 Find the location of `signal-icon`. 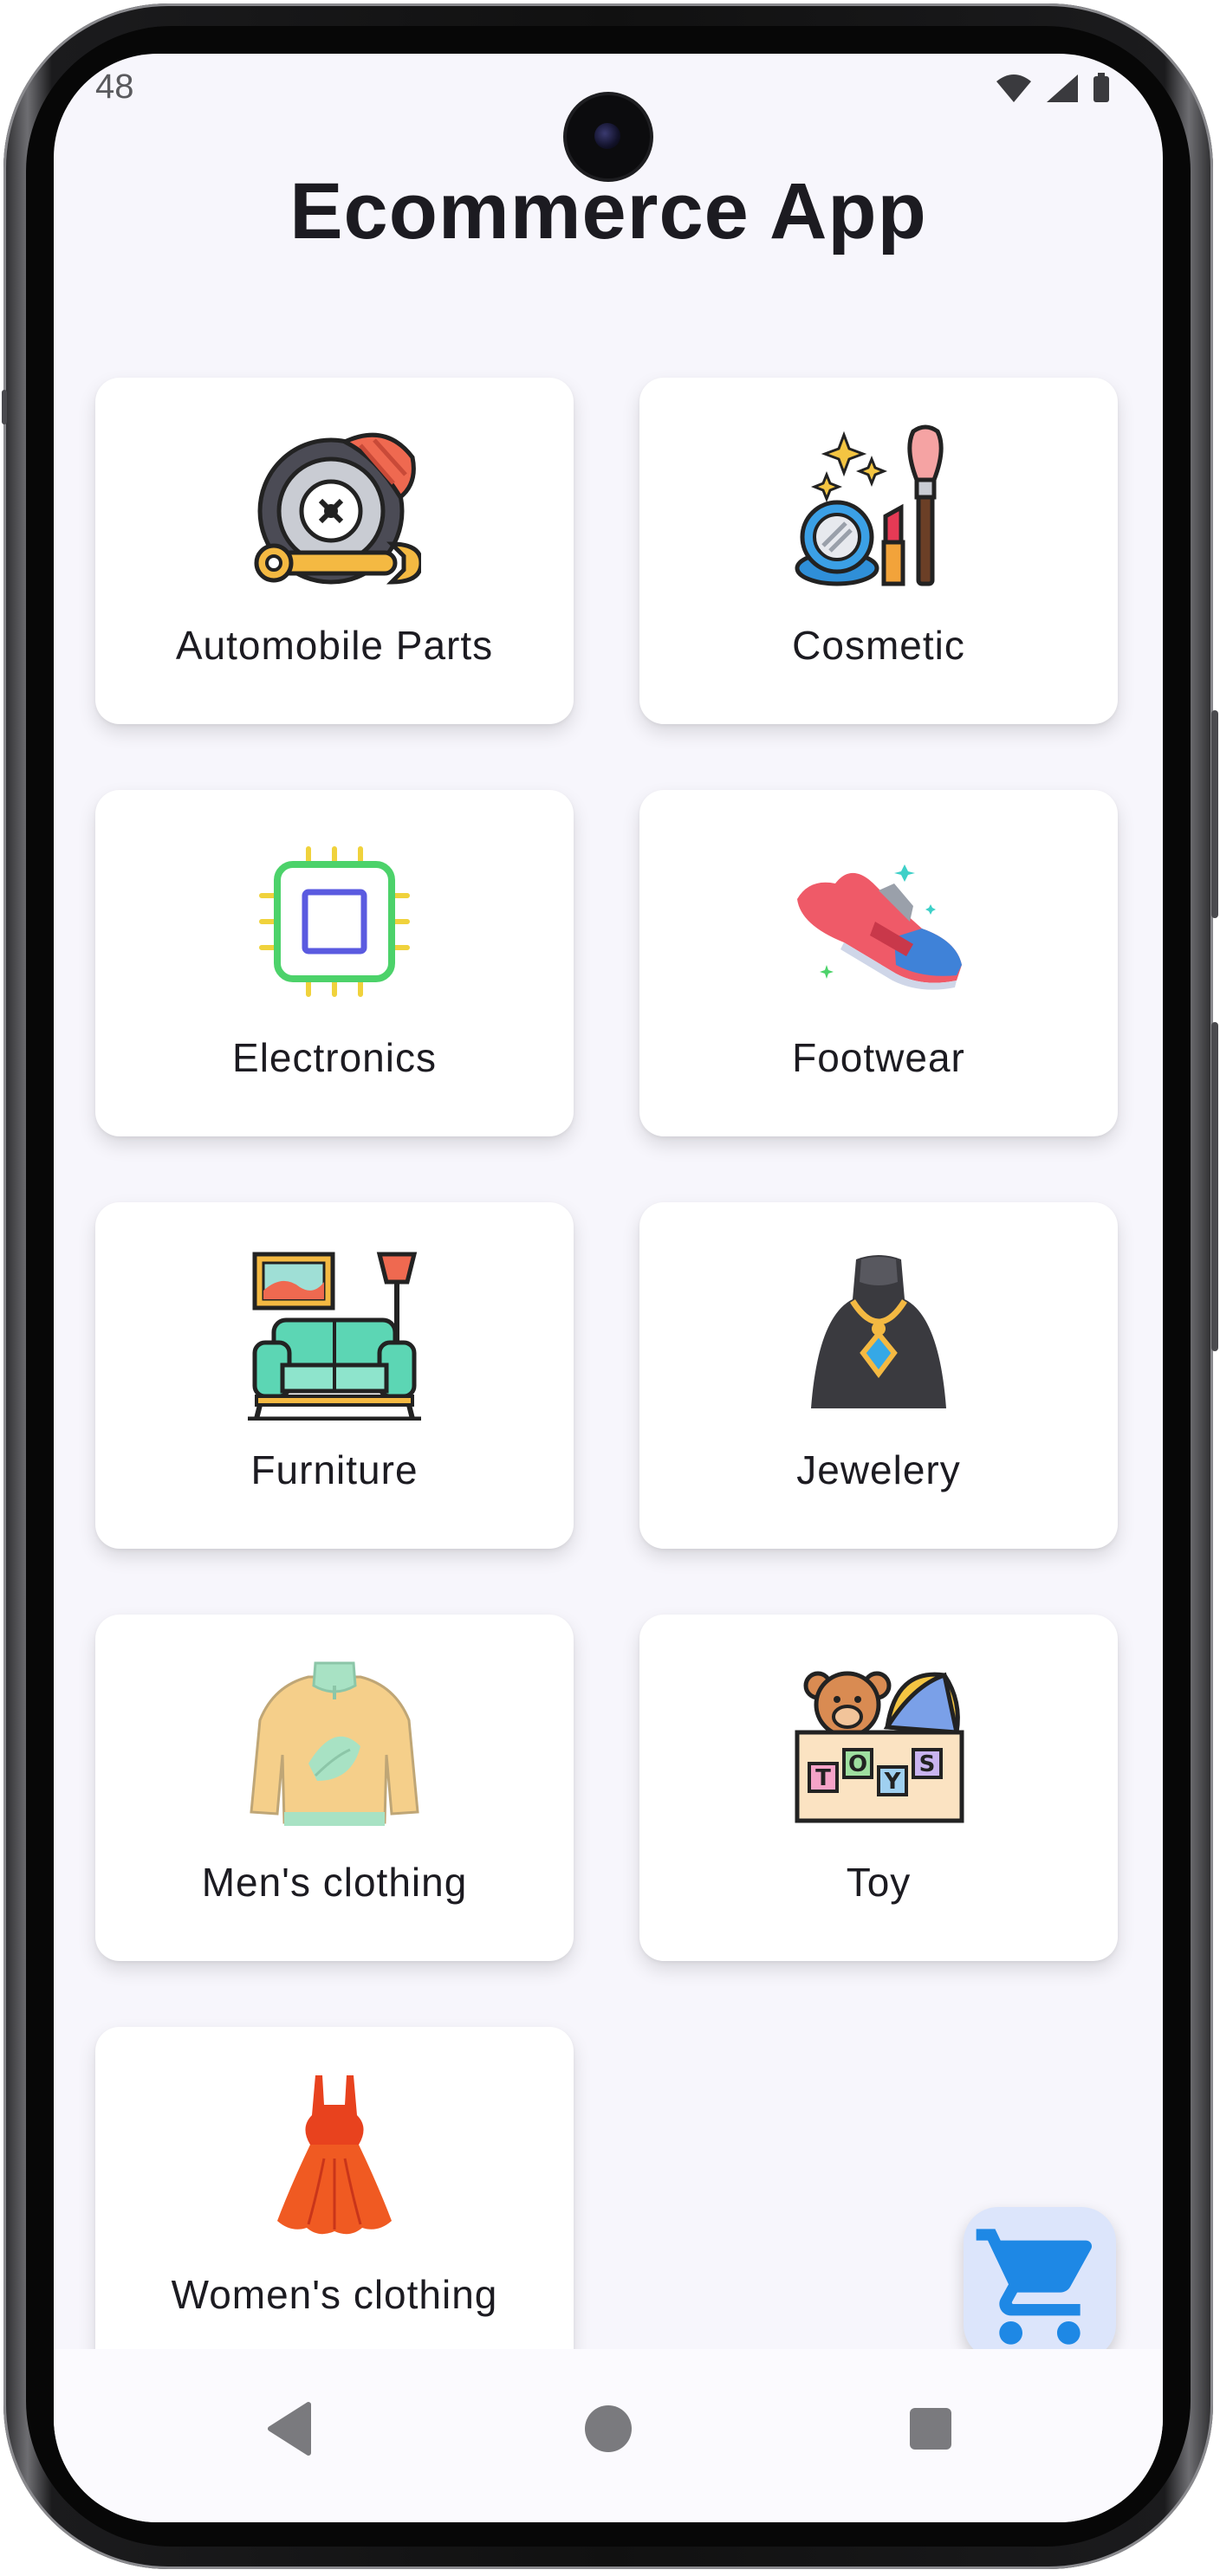

signal-icon is located at coordinates (1062, 88).